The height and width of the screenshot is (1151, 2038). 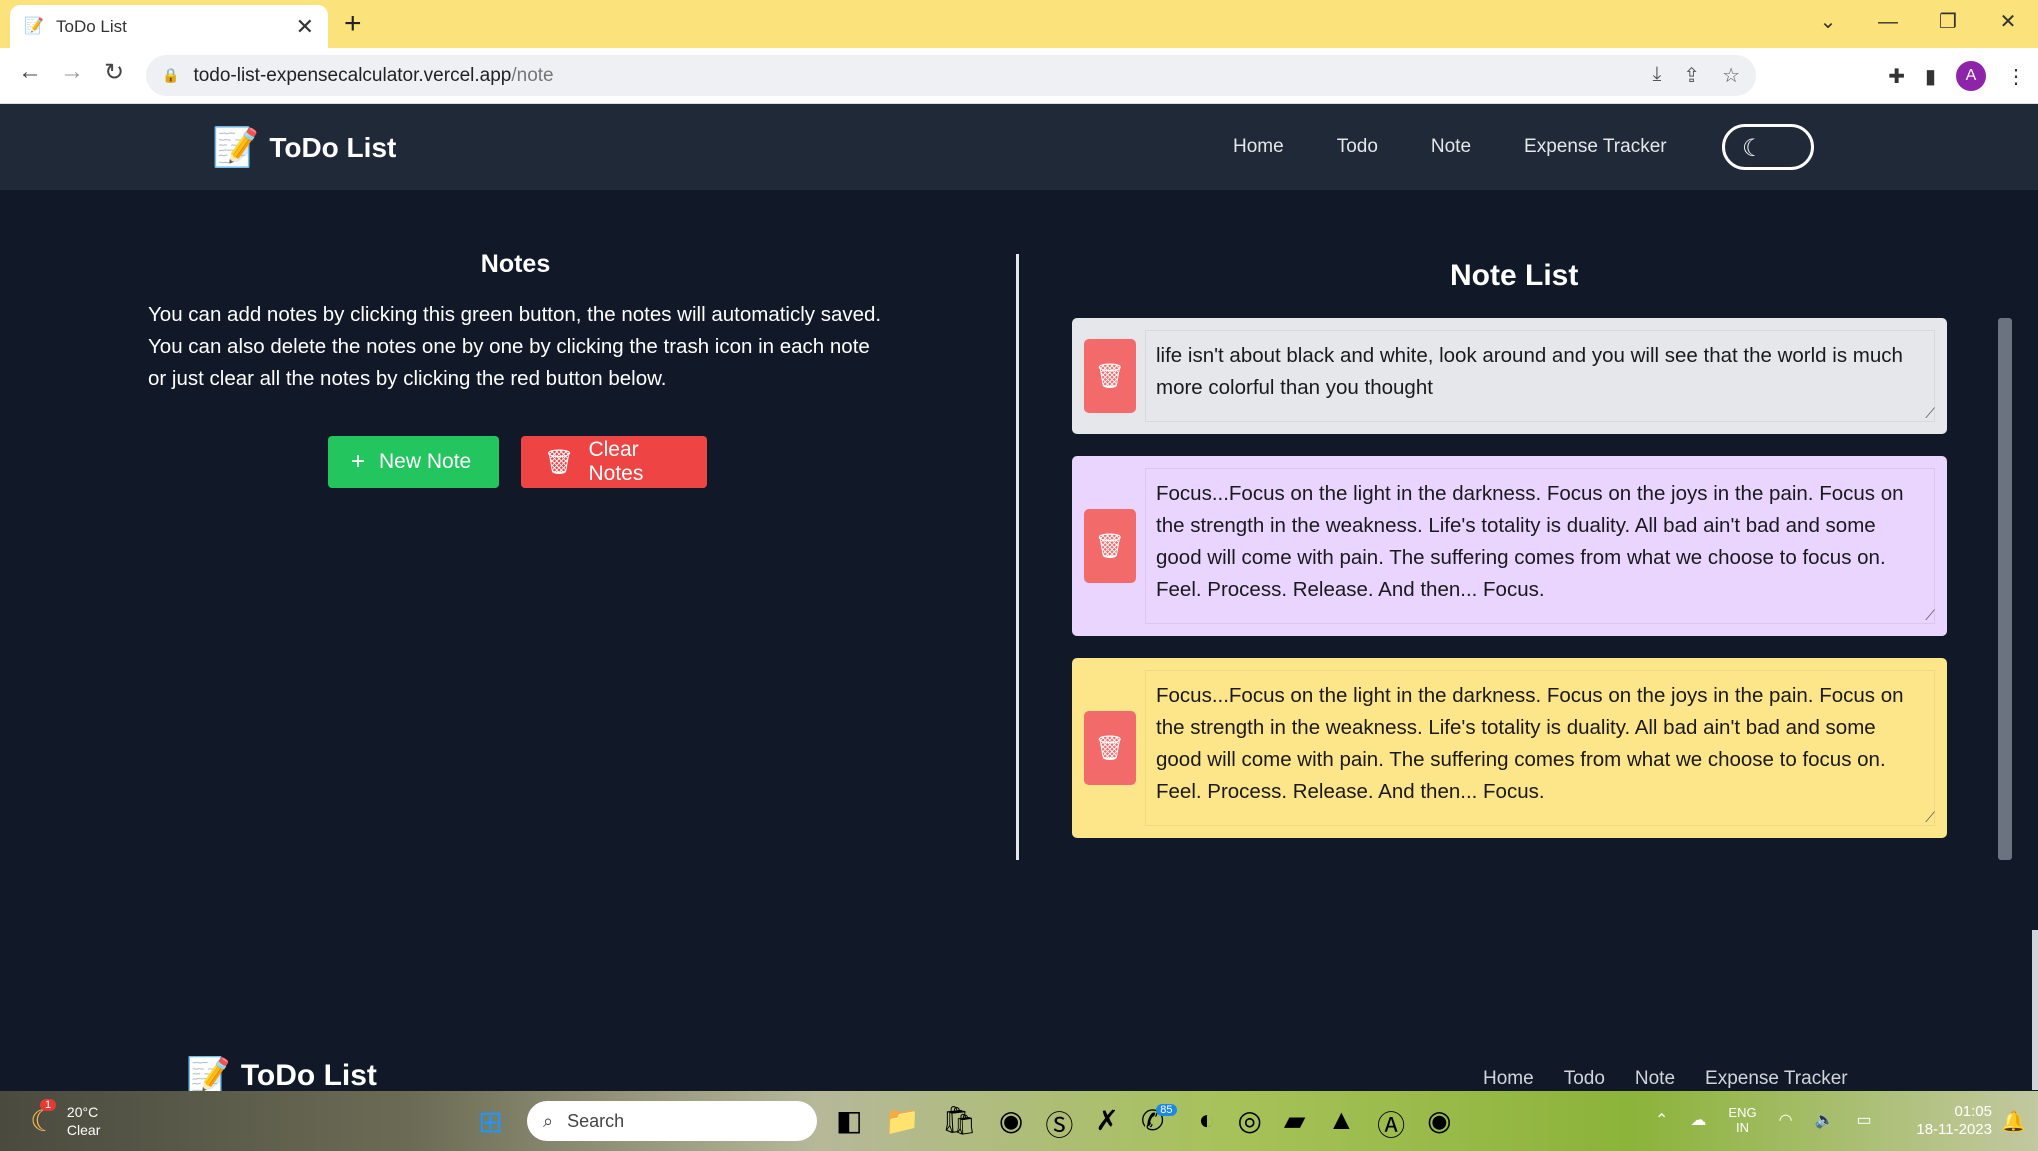 I want to click on browser-tab-strip: 📝 ToDo List ✕ + ⌄ — ❐ ✕, so click(x=1019, y=24).